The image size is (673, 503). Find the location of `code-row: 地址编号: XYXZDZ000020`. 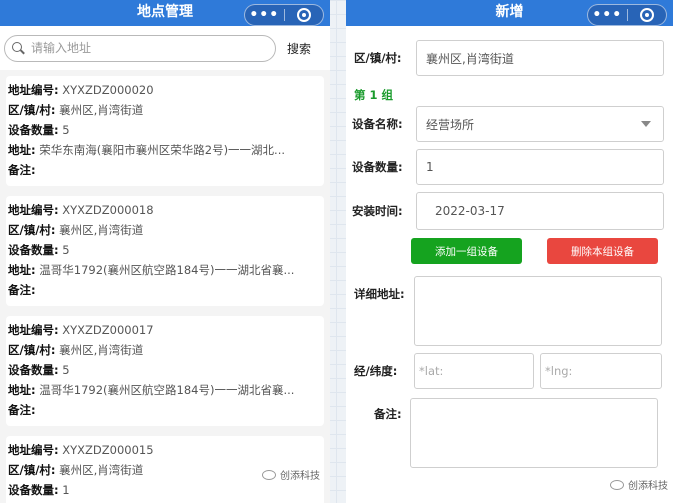

code-row: 地址编号: XYXZDZ000020 is located at coordinates (81, 90).